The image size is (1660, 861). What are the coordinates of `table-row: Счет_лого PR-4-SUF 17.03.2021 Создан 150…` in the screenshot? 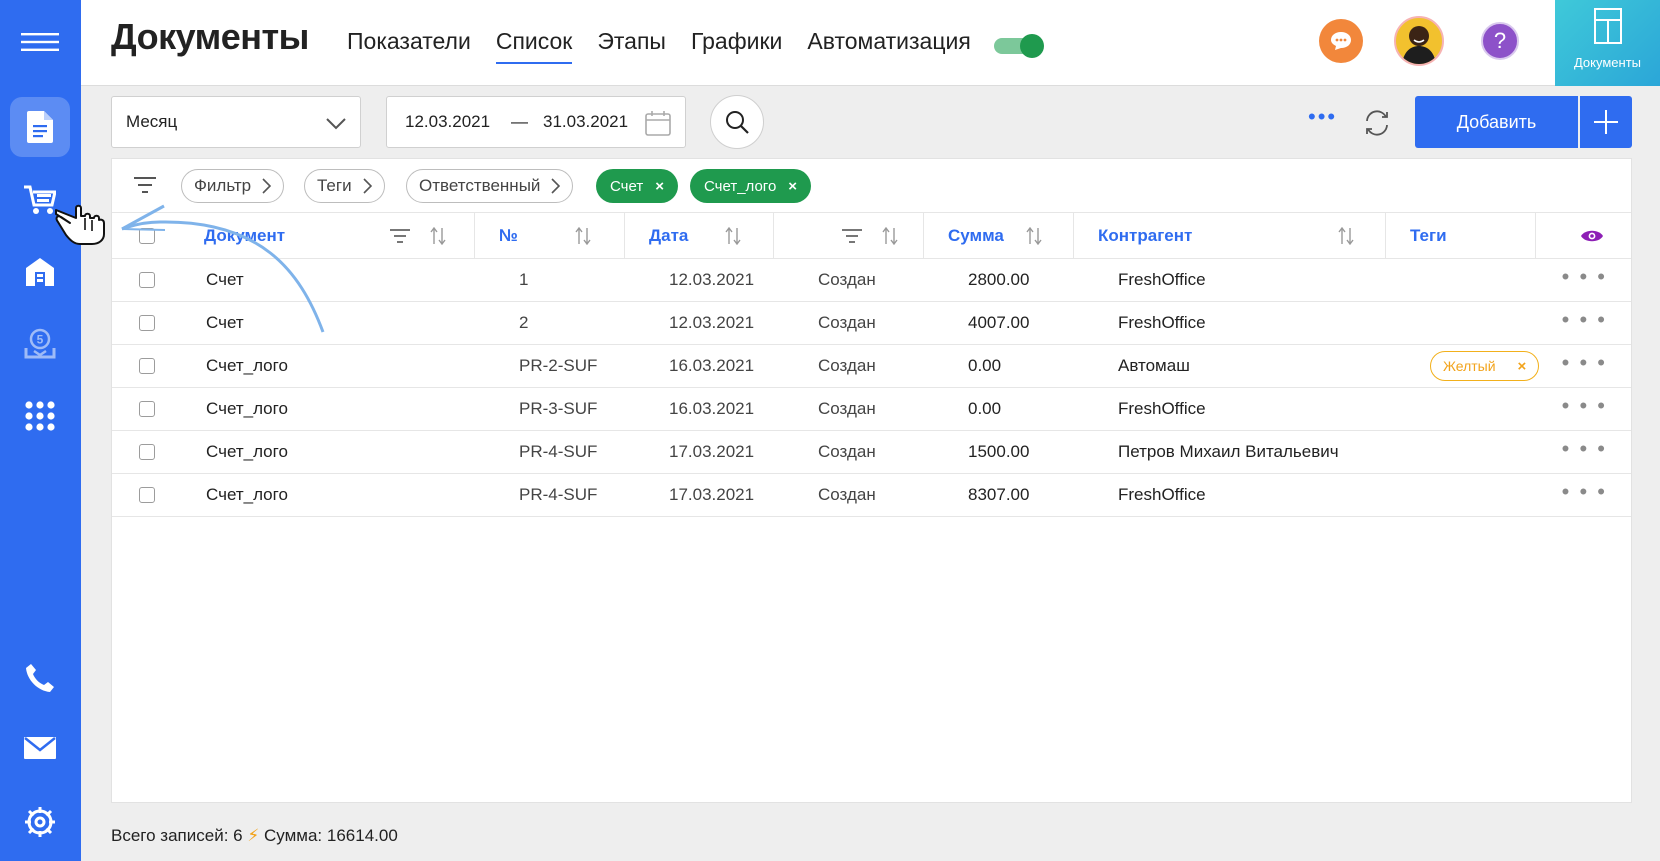 It's located at (871, 452).